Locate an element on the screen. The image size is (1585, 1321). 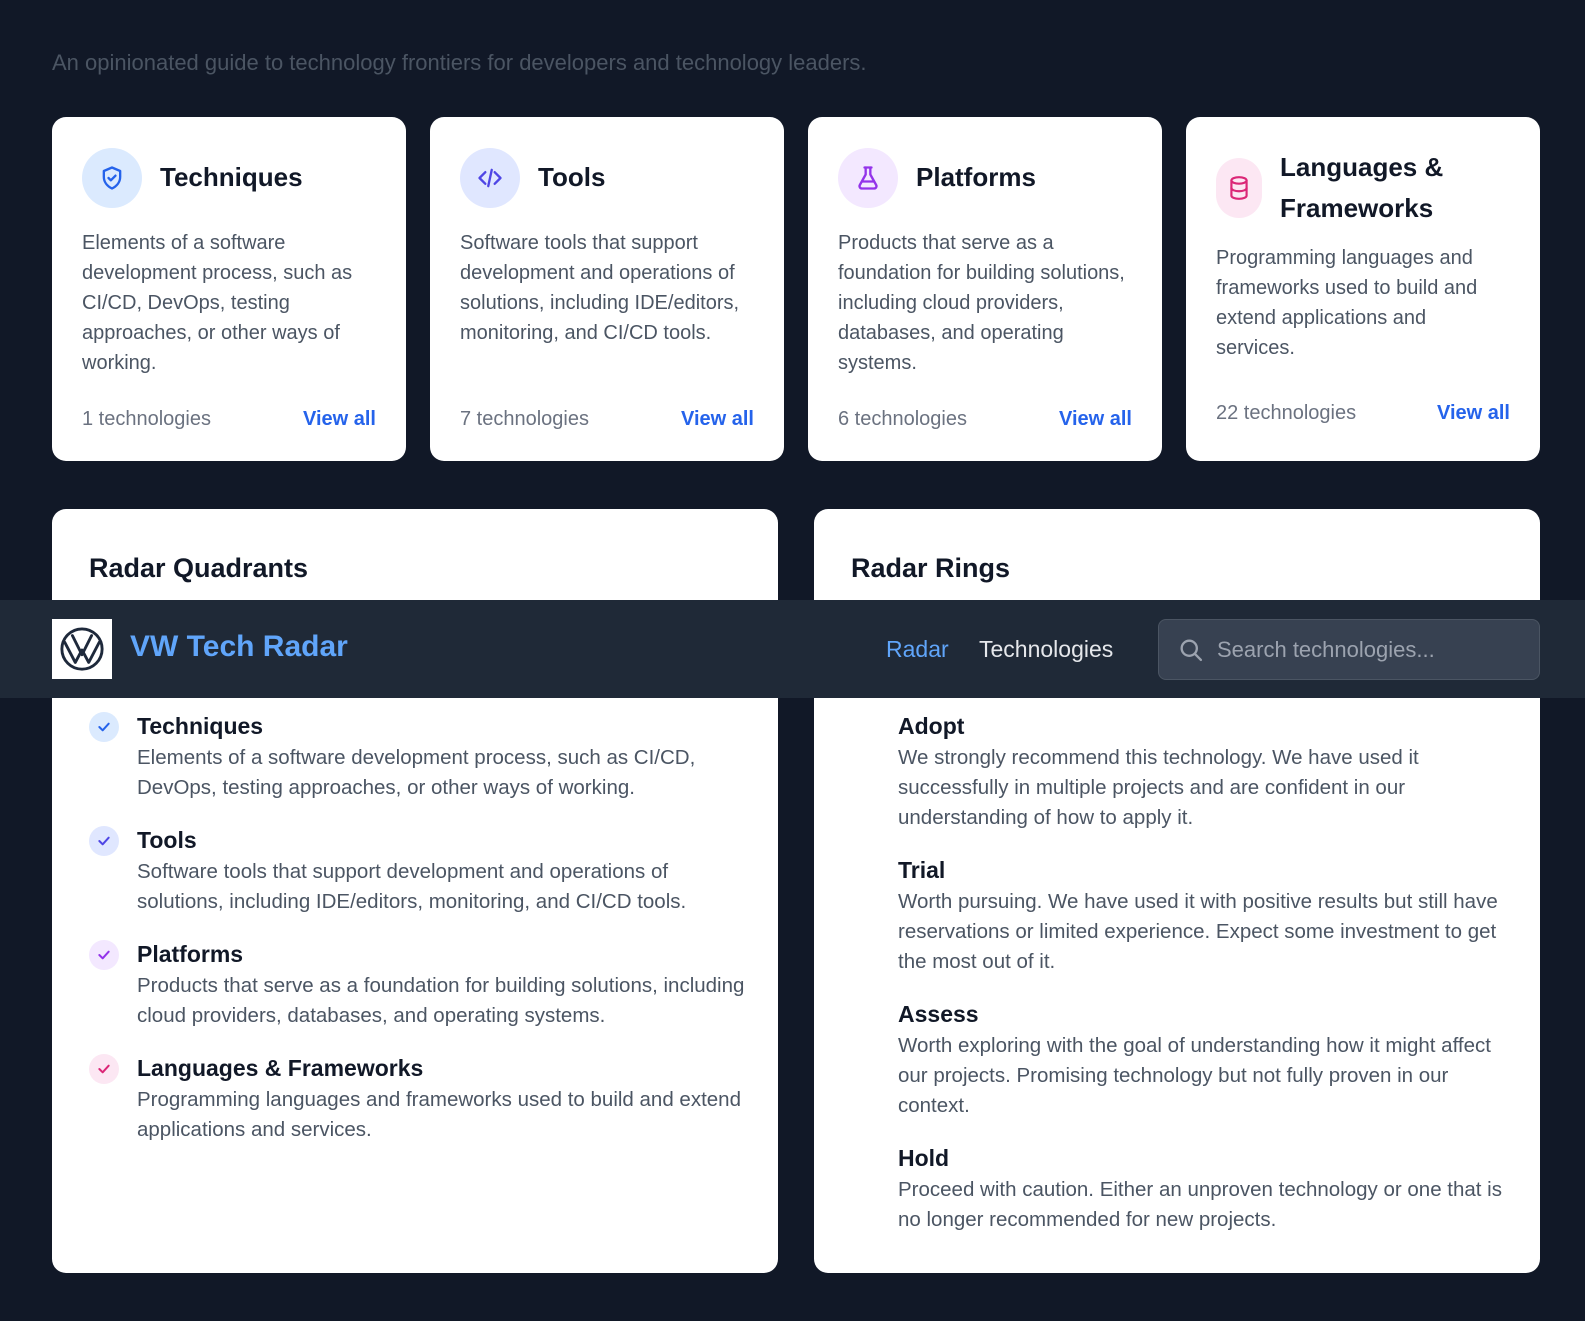
quadrant-name: Techniques is located at coordinates (200, 726).